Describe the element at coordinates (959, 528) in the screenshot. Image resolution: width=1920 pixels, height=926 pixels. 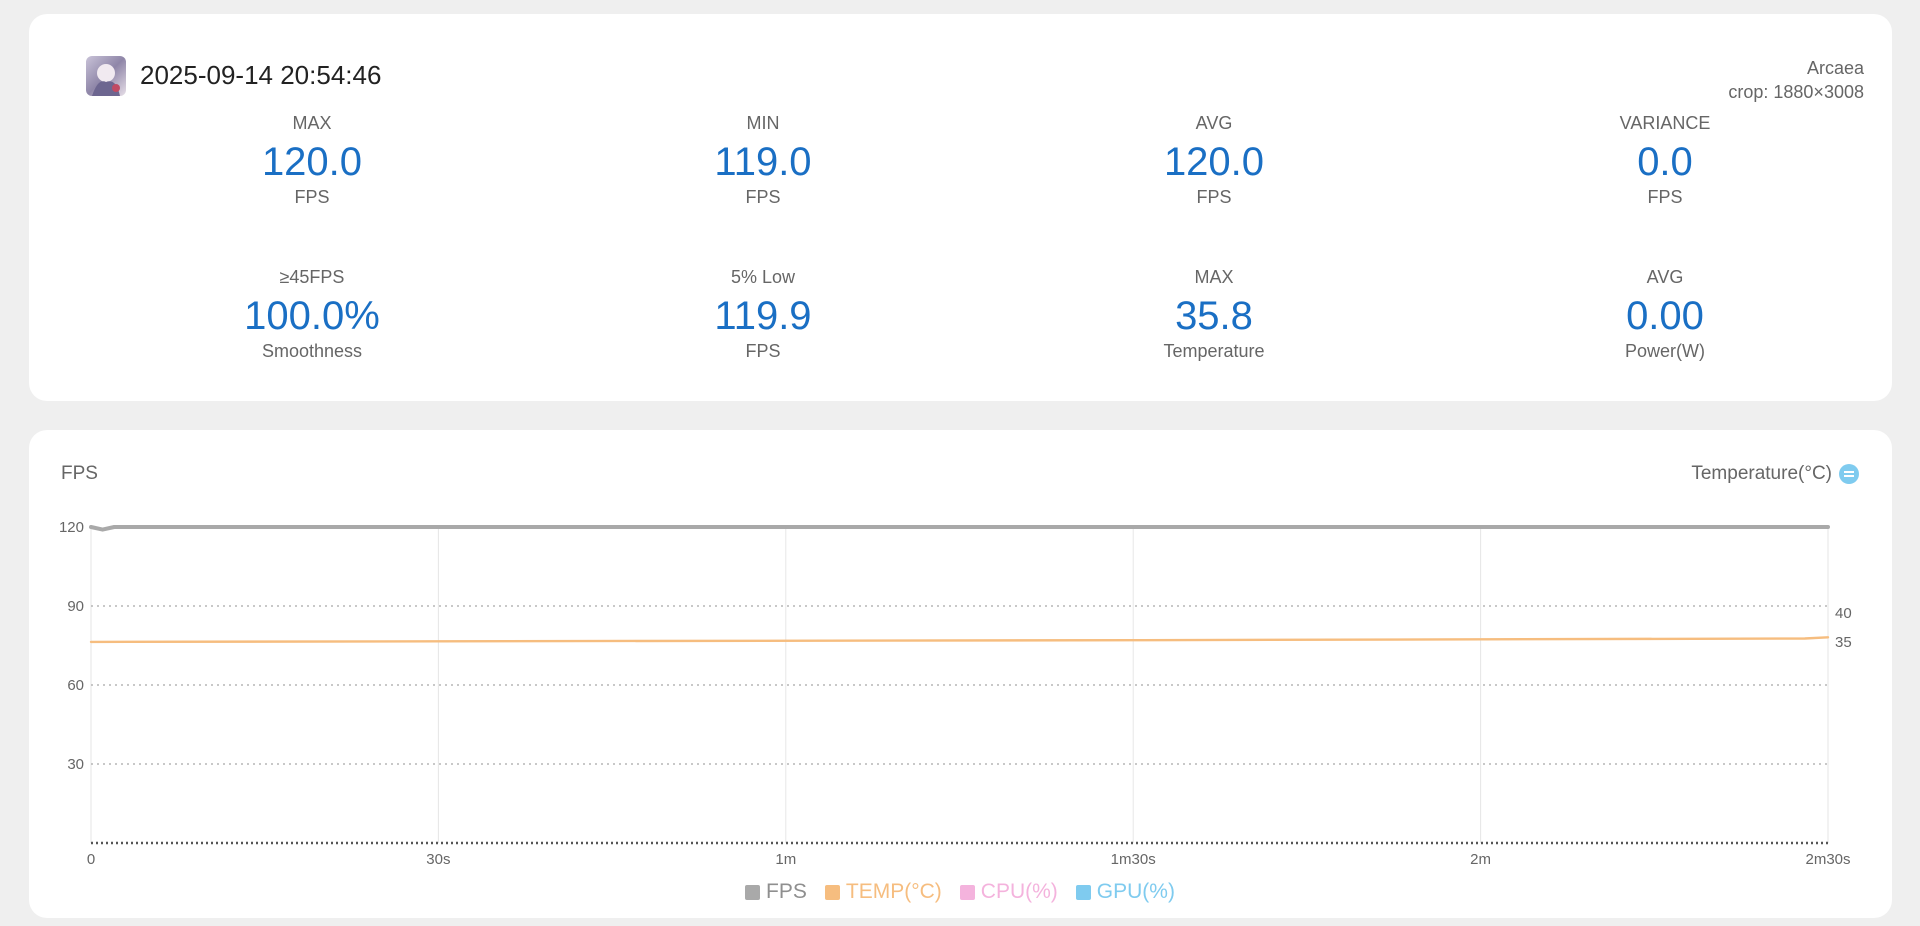
I see `series-line-fps` at that location.